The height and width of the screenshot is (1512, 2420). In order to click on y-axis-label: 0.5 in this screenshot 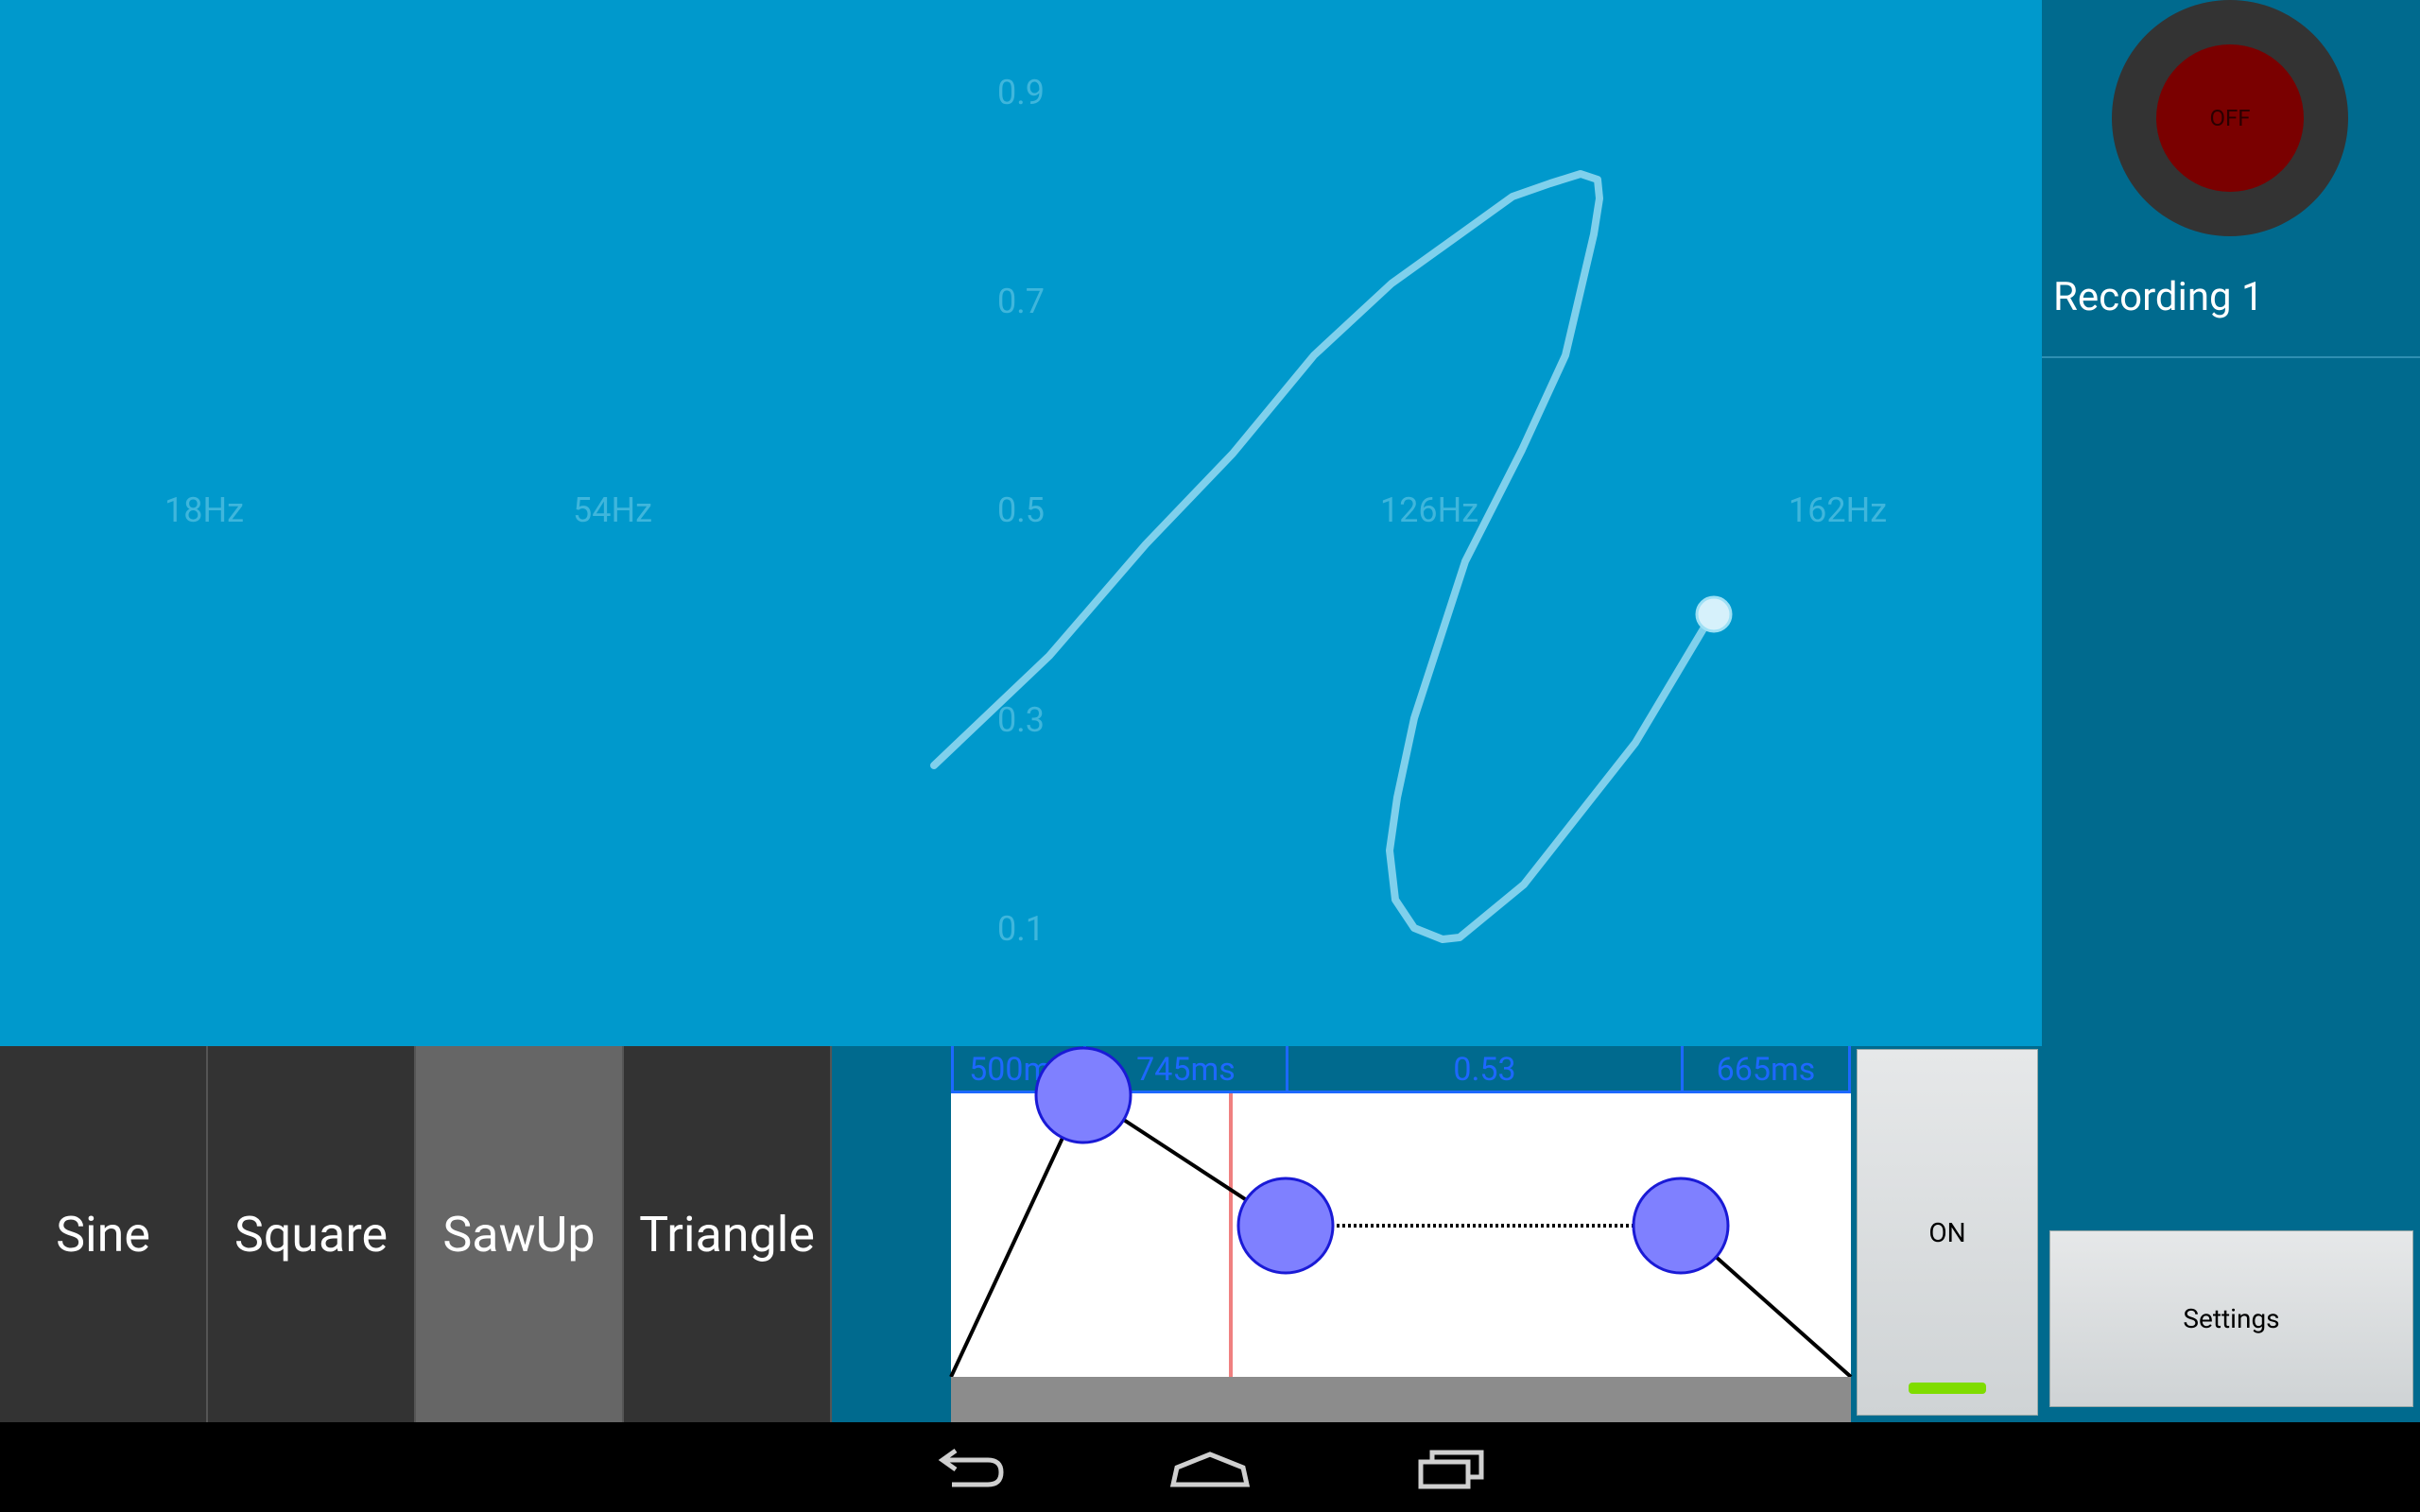, I will do `click(1021, 510)`.